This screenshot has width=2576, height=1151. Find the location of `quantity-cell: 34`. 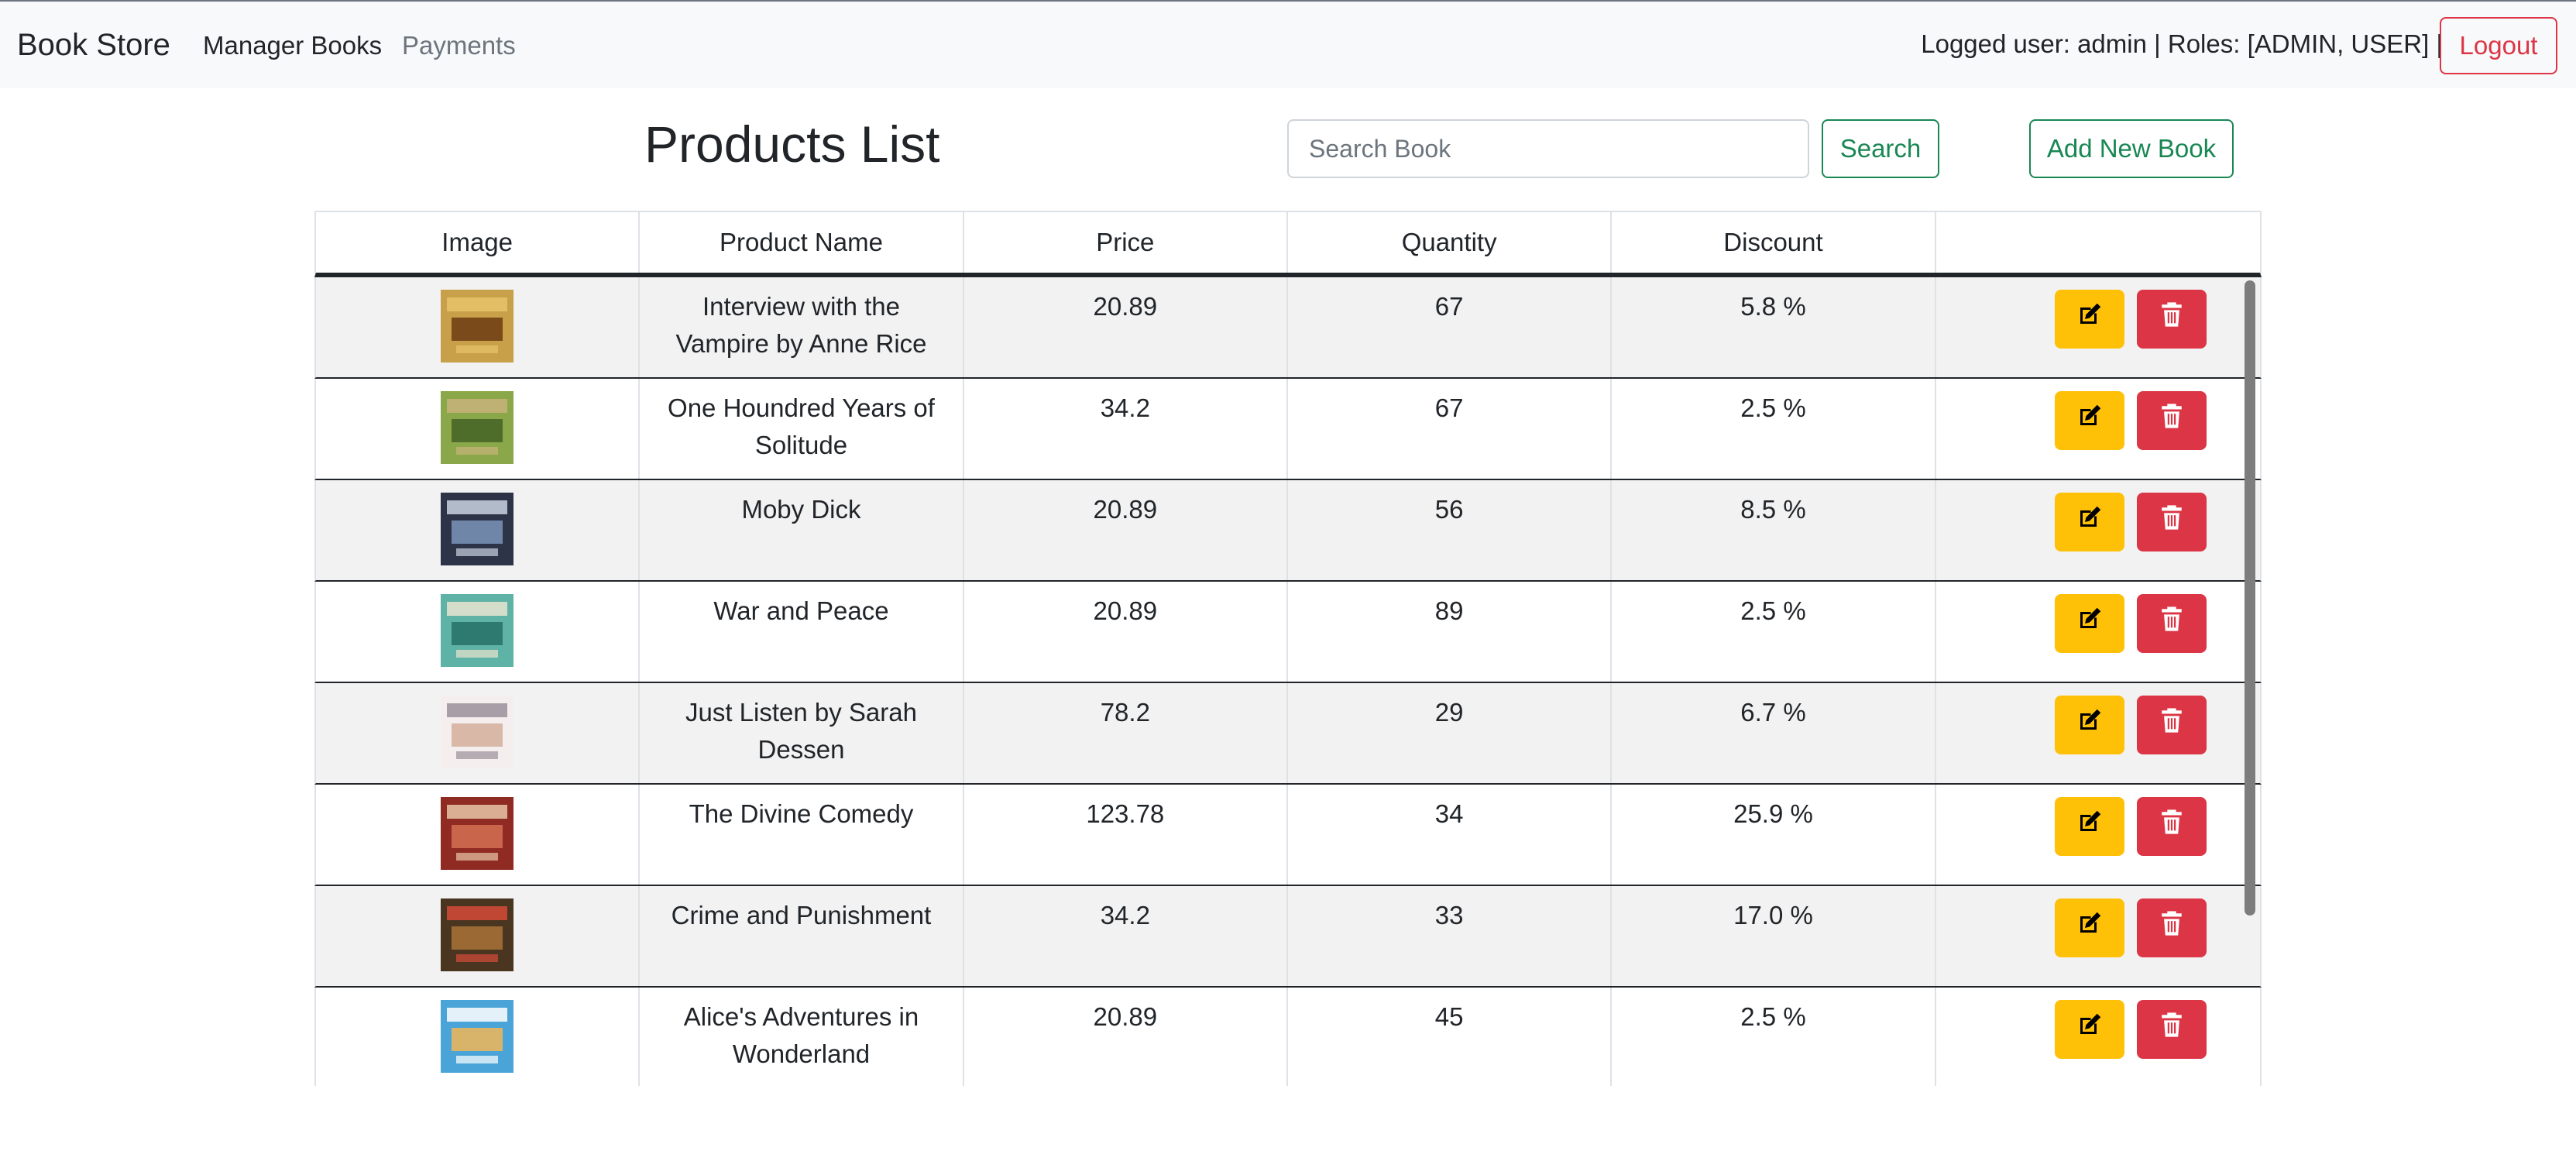

quantity-cell: 34 is located at coordinates (1450, 835).